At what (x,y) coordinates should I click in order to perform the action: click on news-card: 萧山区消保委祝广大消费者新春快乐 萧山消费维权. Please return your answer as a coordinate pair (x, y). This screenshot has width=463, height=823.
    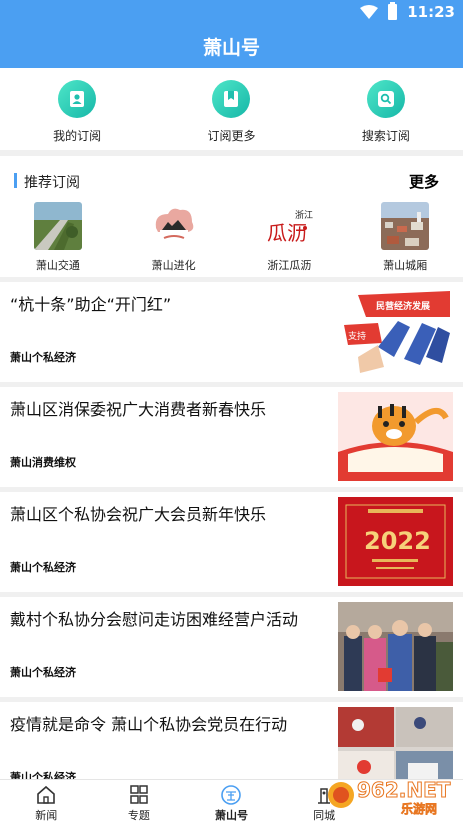
    Looking at the image, I should click on (231, 437).